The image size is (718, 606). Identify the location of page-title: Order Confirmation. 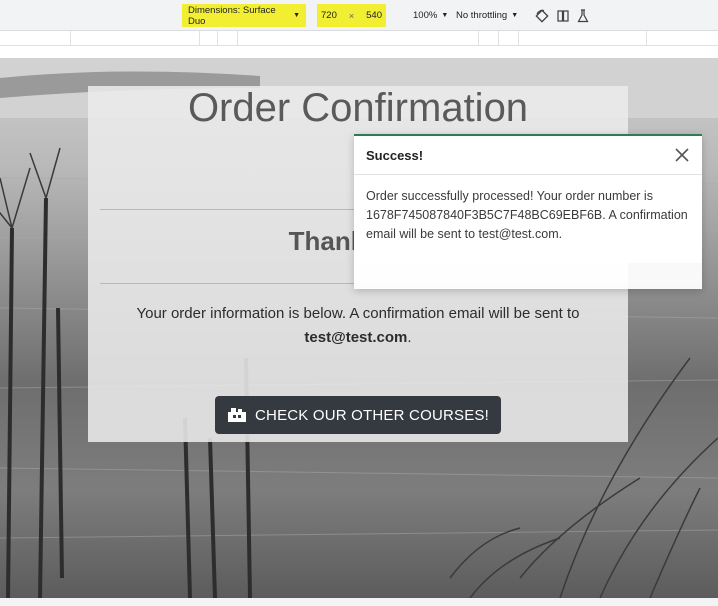
(358, 108).